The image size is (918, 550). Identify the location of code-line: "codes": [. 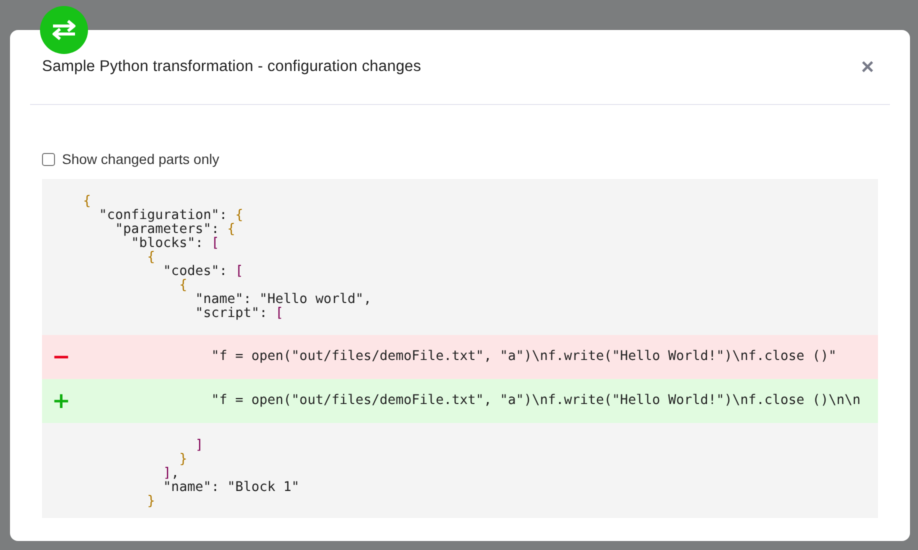
(203, 272).